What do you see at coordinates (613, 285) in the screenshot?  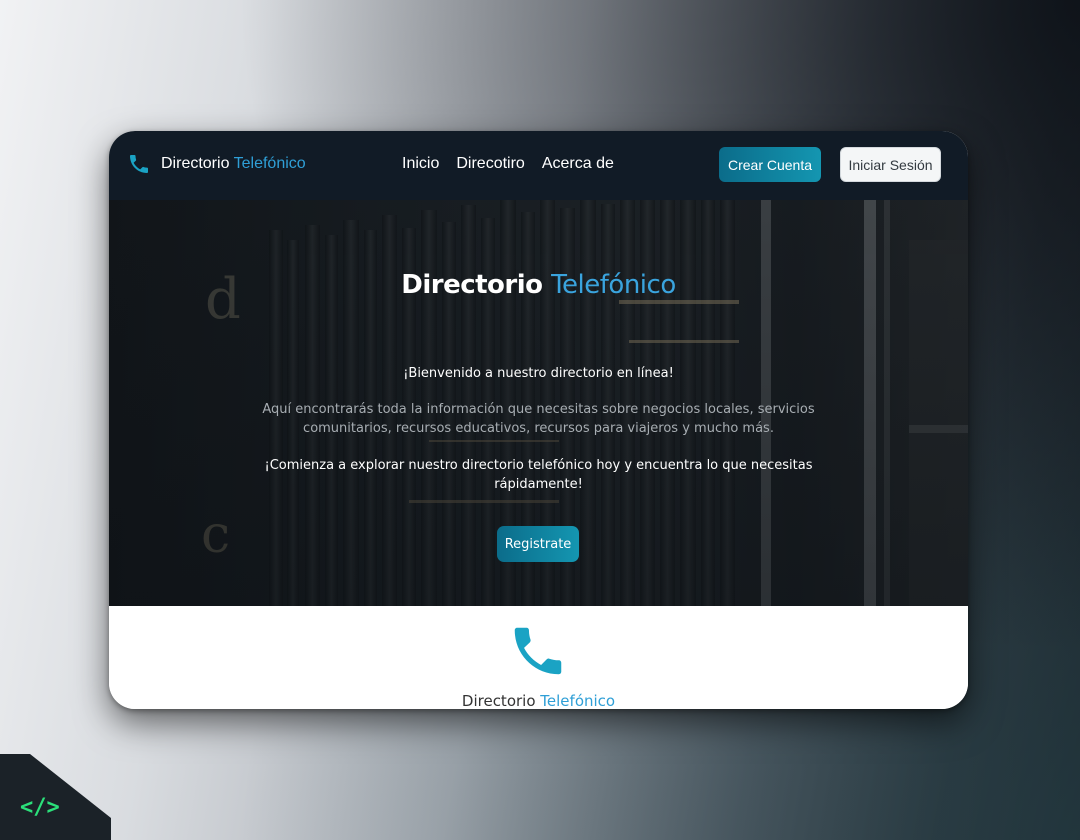 I see `hero-title-accent: Telefónico` at bounding box center [613, 285].